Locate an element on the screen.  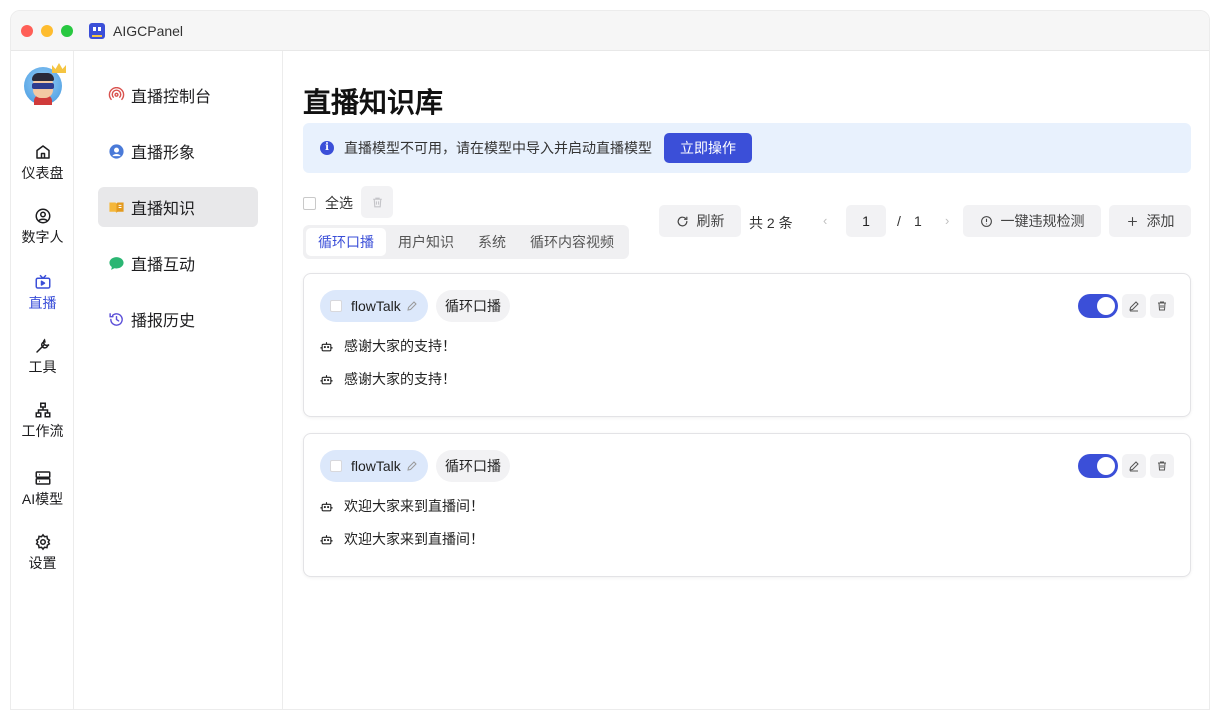
subnav-live-interaction: 直播互动 is located at coordinates (178, 263).